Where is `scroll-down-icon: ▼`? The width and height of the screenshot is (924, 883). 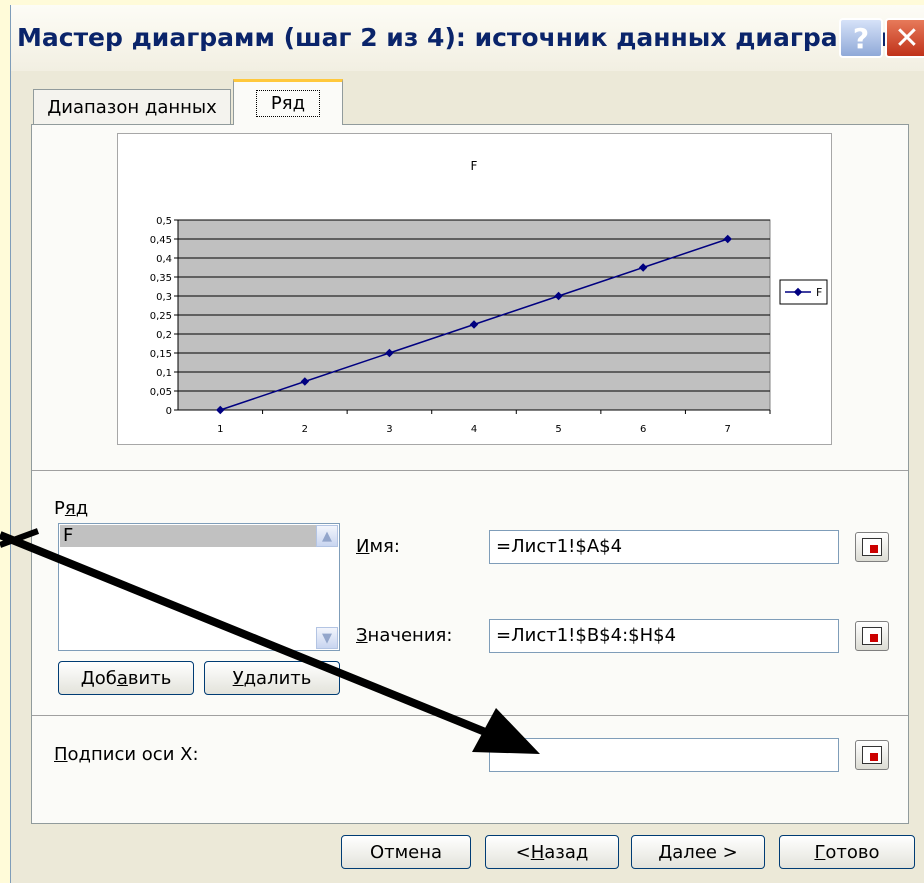
scroll-down-icon: ▼ is located at coordinates (327, 638).